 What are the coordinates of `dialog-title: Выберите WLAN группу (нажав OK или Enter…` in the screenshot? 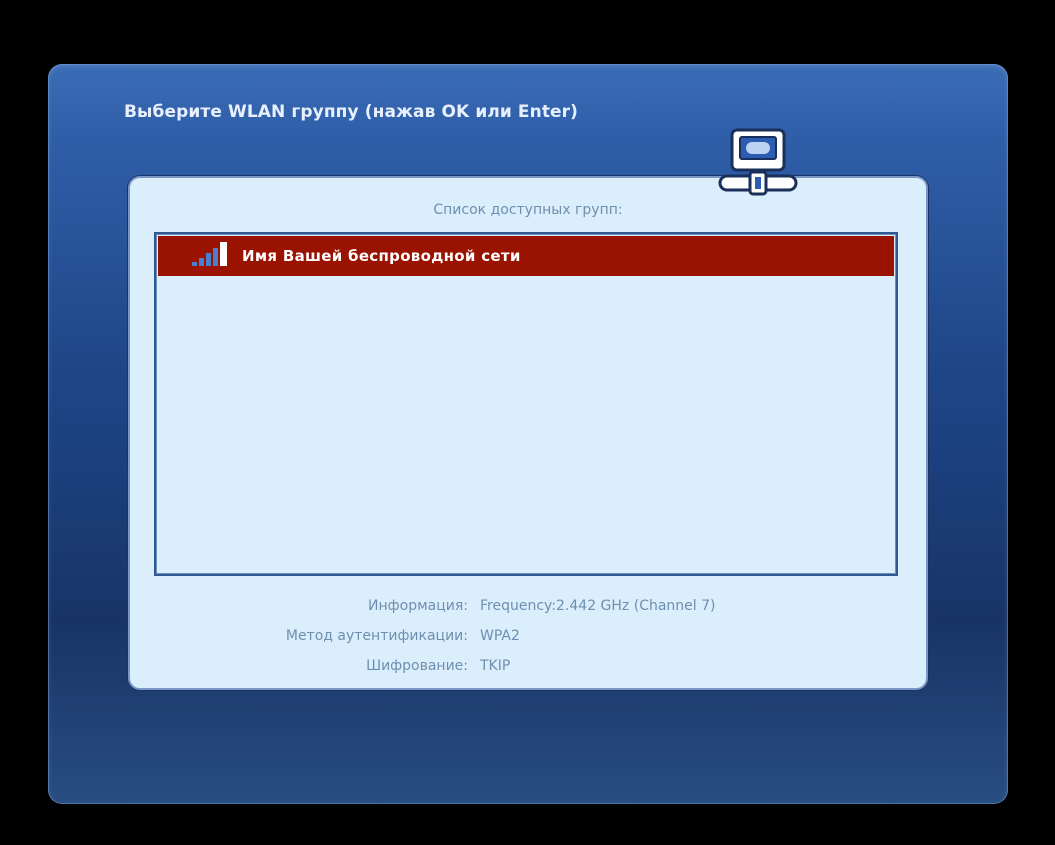 It's located at (351, 112).